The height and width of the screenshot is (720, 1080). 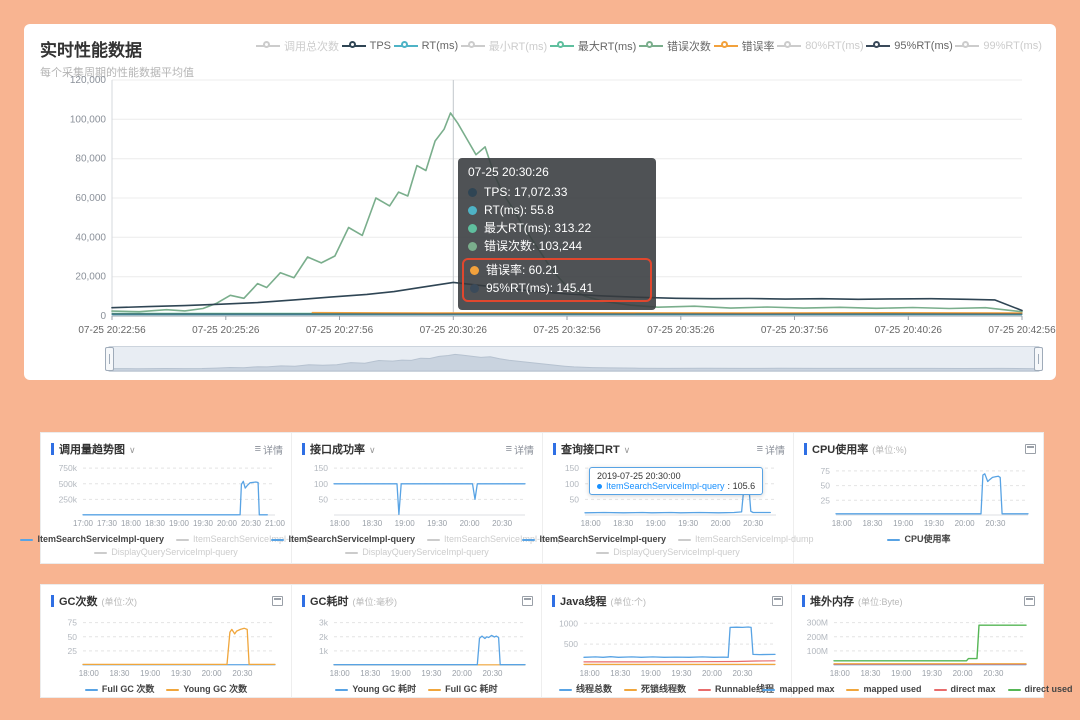 I want to click on legend-item: CPU使用率, so click(x=919, y=539).